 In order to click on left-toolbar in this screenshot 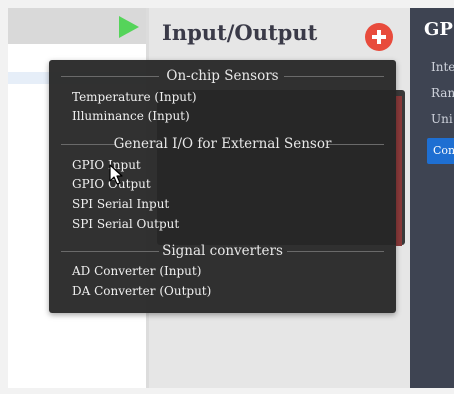, I will do `click(78, 26)`.